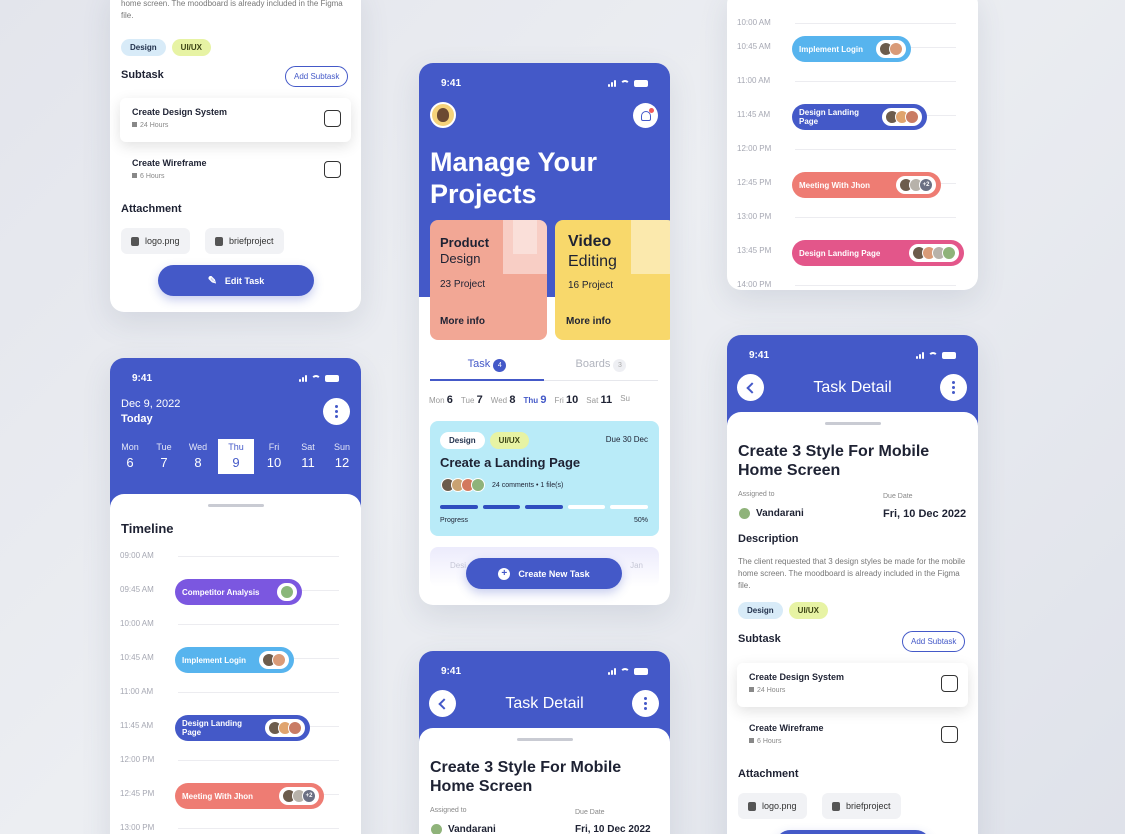 Image resolution: width=1125 pixels, height=834 pixels. Describe the element at coordinates (544, 507) in the screenshot. I see `progress-bar` at that location.